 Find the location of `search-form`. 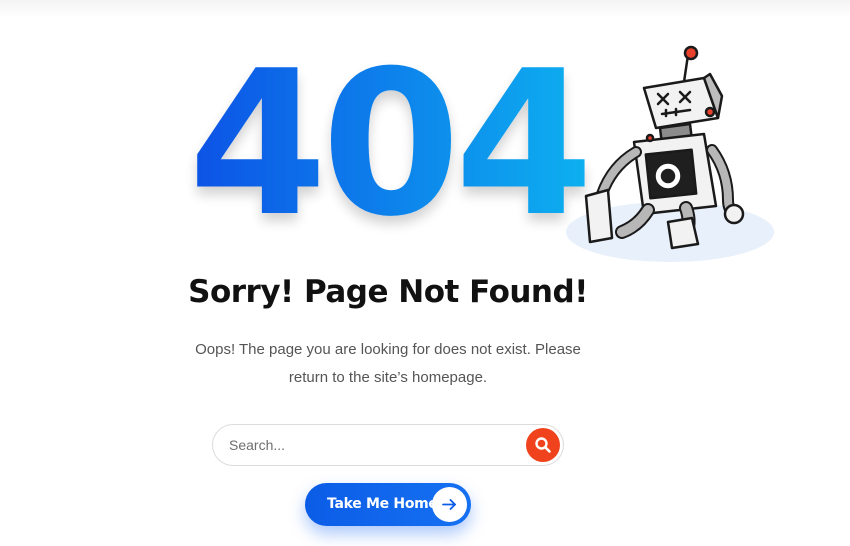

search-form is located at coordinates (388, 445).